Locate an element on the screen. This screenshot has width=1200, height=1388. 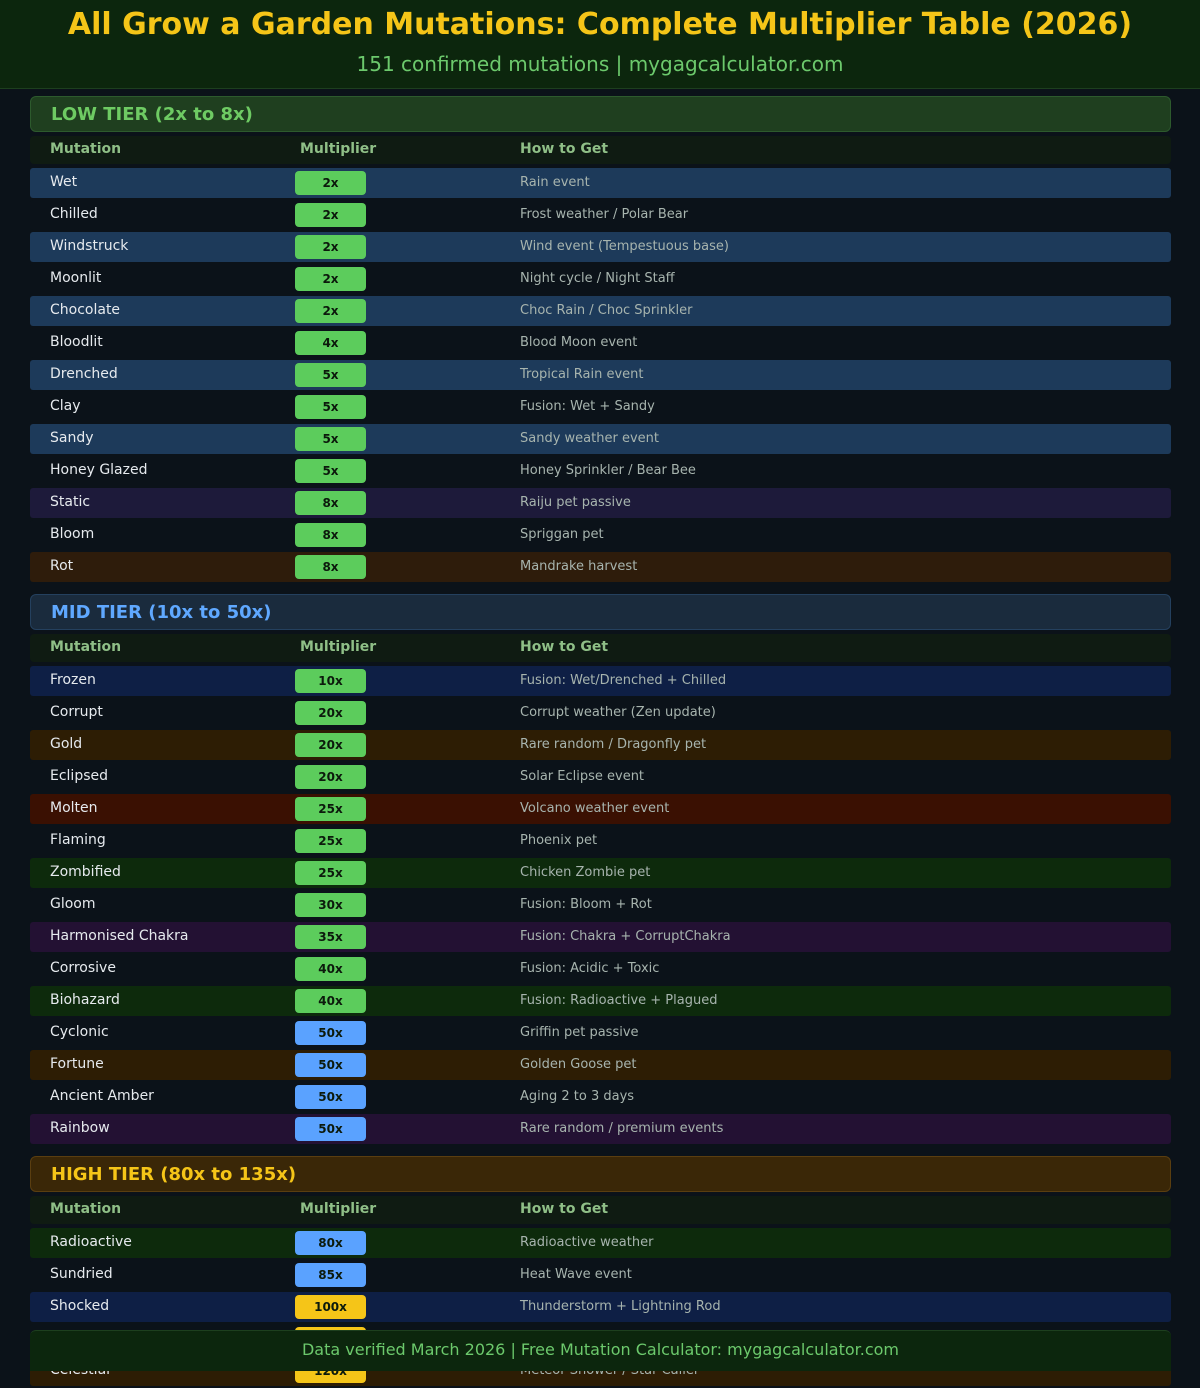
how-to-get: Fusion: Wet + Sandy is located at coordinates (587, 406).